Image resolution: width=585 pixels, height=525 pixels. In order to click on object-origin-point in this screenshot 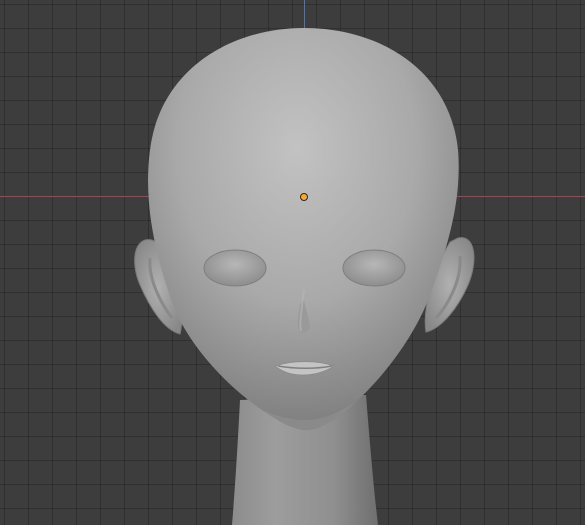, I will do `click(304, 197)`.